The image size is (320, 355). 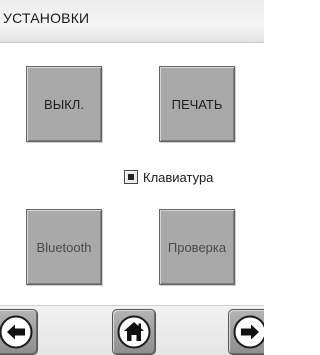 What do you see at coordinates (132, 21) in the screenshot?
I see `title-bar: УСТАНОВКИ` at bounding box center [132, 21].